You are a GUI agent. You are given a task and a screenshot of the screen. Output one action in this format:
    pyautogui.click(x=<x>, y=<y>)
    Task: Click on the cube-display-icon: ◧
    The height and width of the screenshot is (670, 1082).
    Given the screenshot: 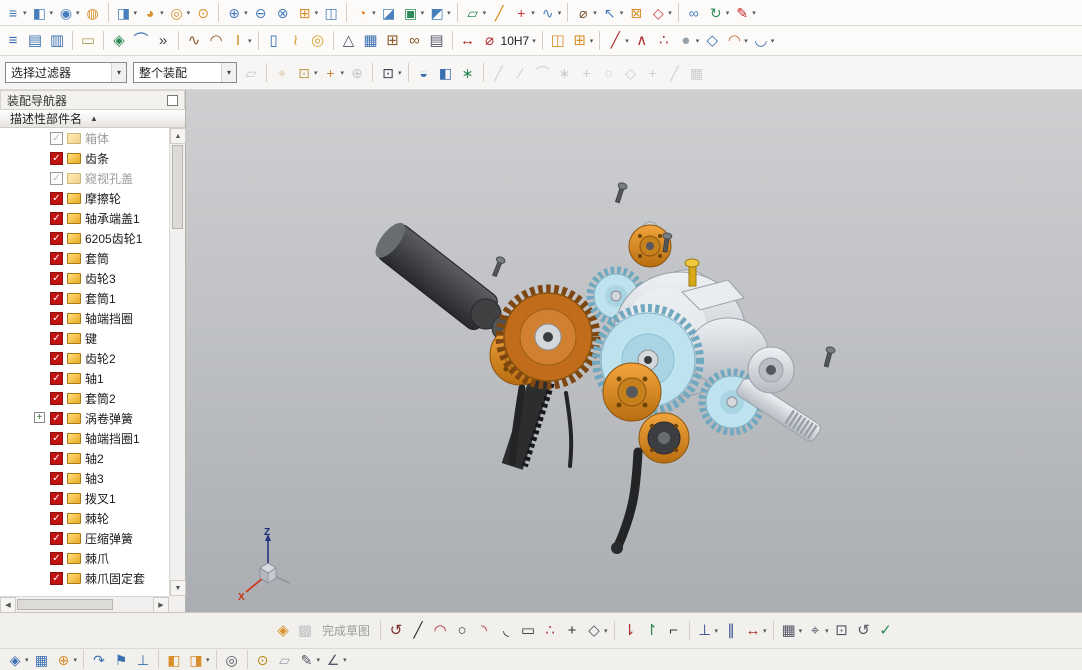 What is the action you would take?
    pyautogui.click(x=446, y=73)
    